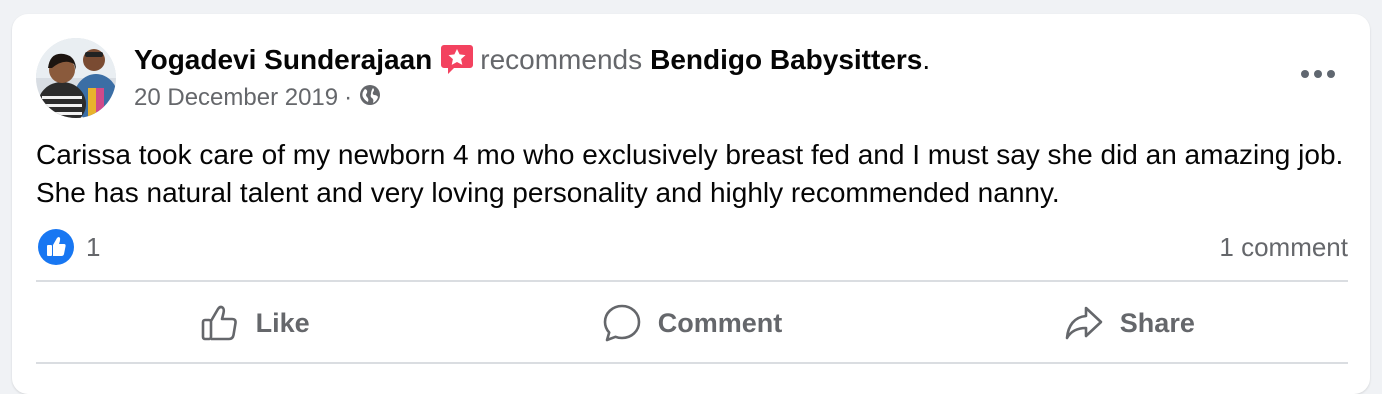  Describe the element at coordinates (1283, 247) in the screenshot. I see `comment-count-link: 1 comment` at that location.